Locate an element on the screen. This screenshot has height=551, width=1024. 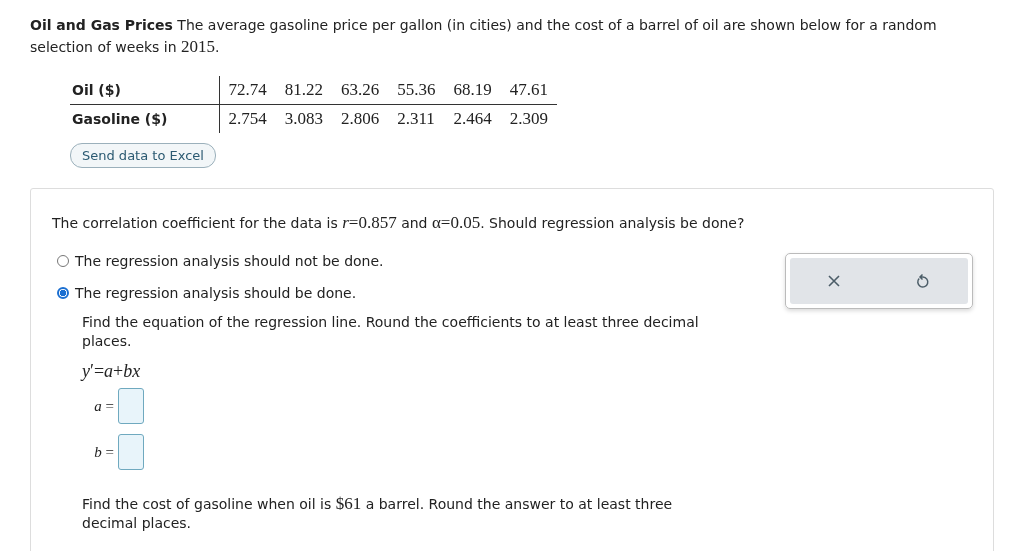
close-icon is located at coordinates (834, 281).